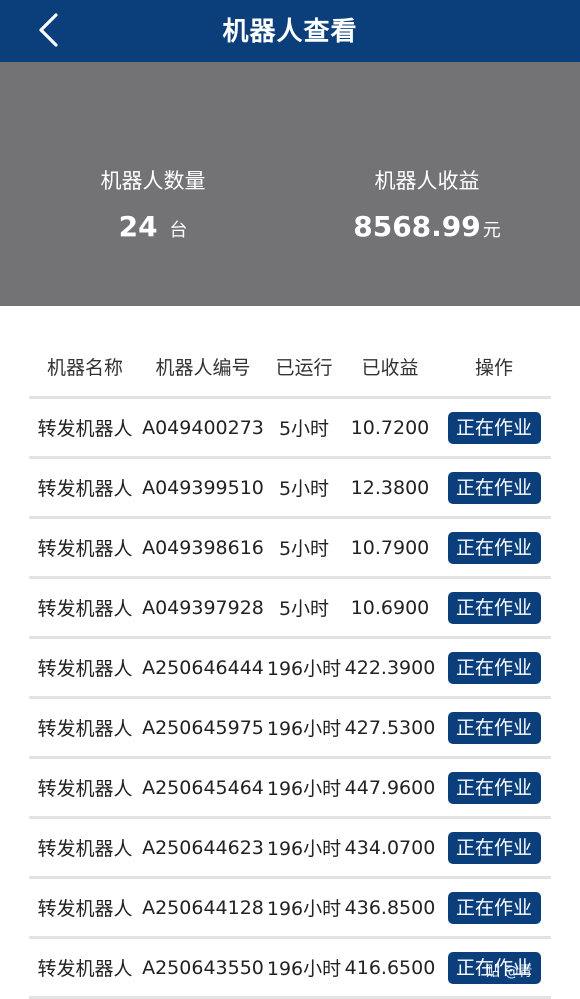 Image resolution: width=580 pixels, height=999 pixels. What do you see at coordinates (390, 907) in the screenshot?
I see `cell-income: 436.8500` at bounding box center [390, 907].